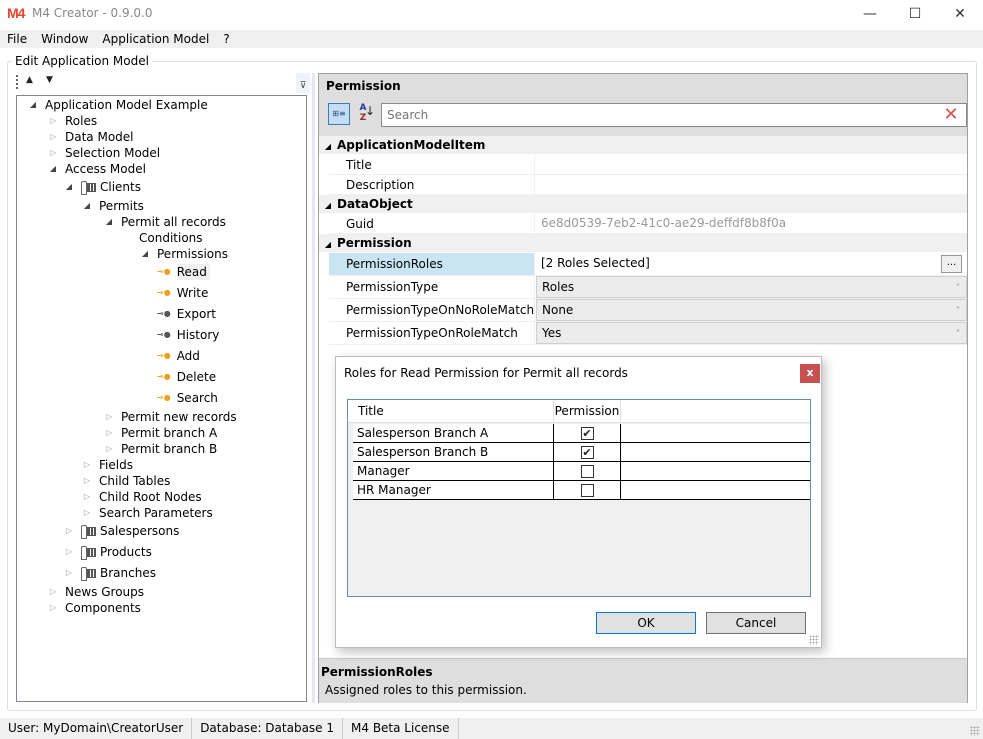  What do you see at coordinates (339, 114) in the screenshot?
I see `categorized-view-button: ⊞≡` at bounding box center [339, 114].